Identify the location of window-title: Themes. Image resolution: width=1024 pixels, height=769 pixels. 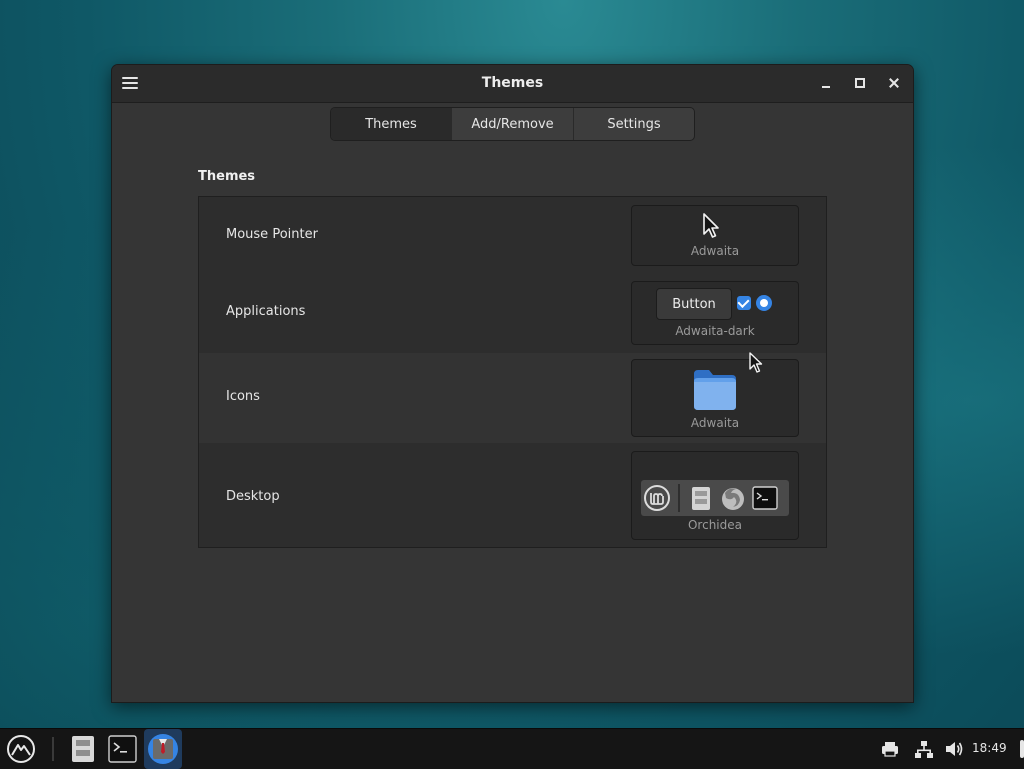
(512, 83).